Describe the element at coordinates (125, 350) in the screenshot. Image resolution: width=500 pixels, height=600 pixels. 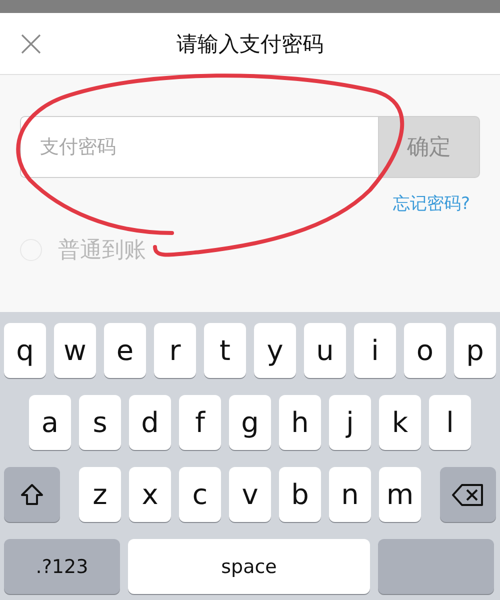
I see `key: e` at that location.